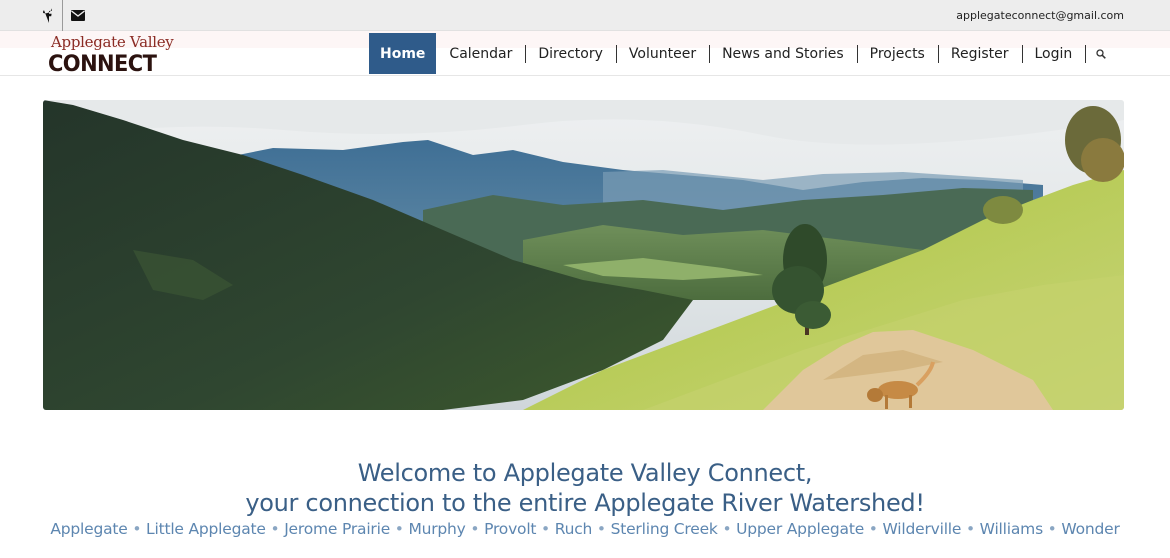  I want to click on top-bar: applegateconnect@gmail.com, so click(585, 15).